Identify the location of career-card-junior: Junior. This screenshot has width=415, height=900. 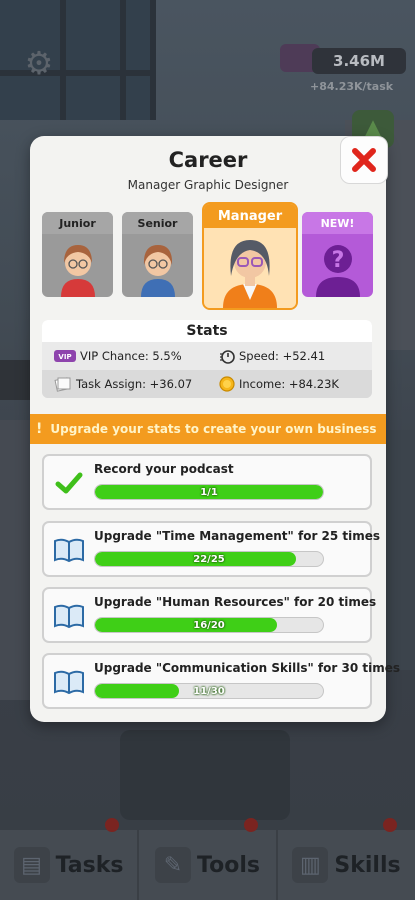
(77, 254).